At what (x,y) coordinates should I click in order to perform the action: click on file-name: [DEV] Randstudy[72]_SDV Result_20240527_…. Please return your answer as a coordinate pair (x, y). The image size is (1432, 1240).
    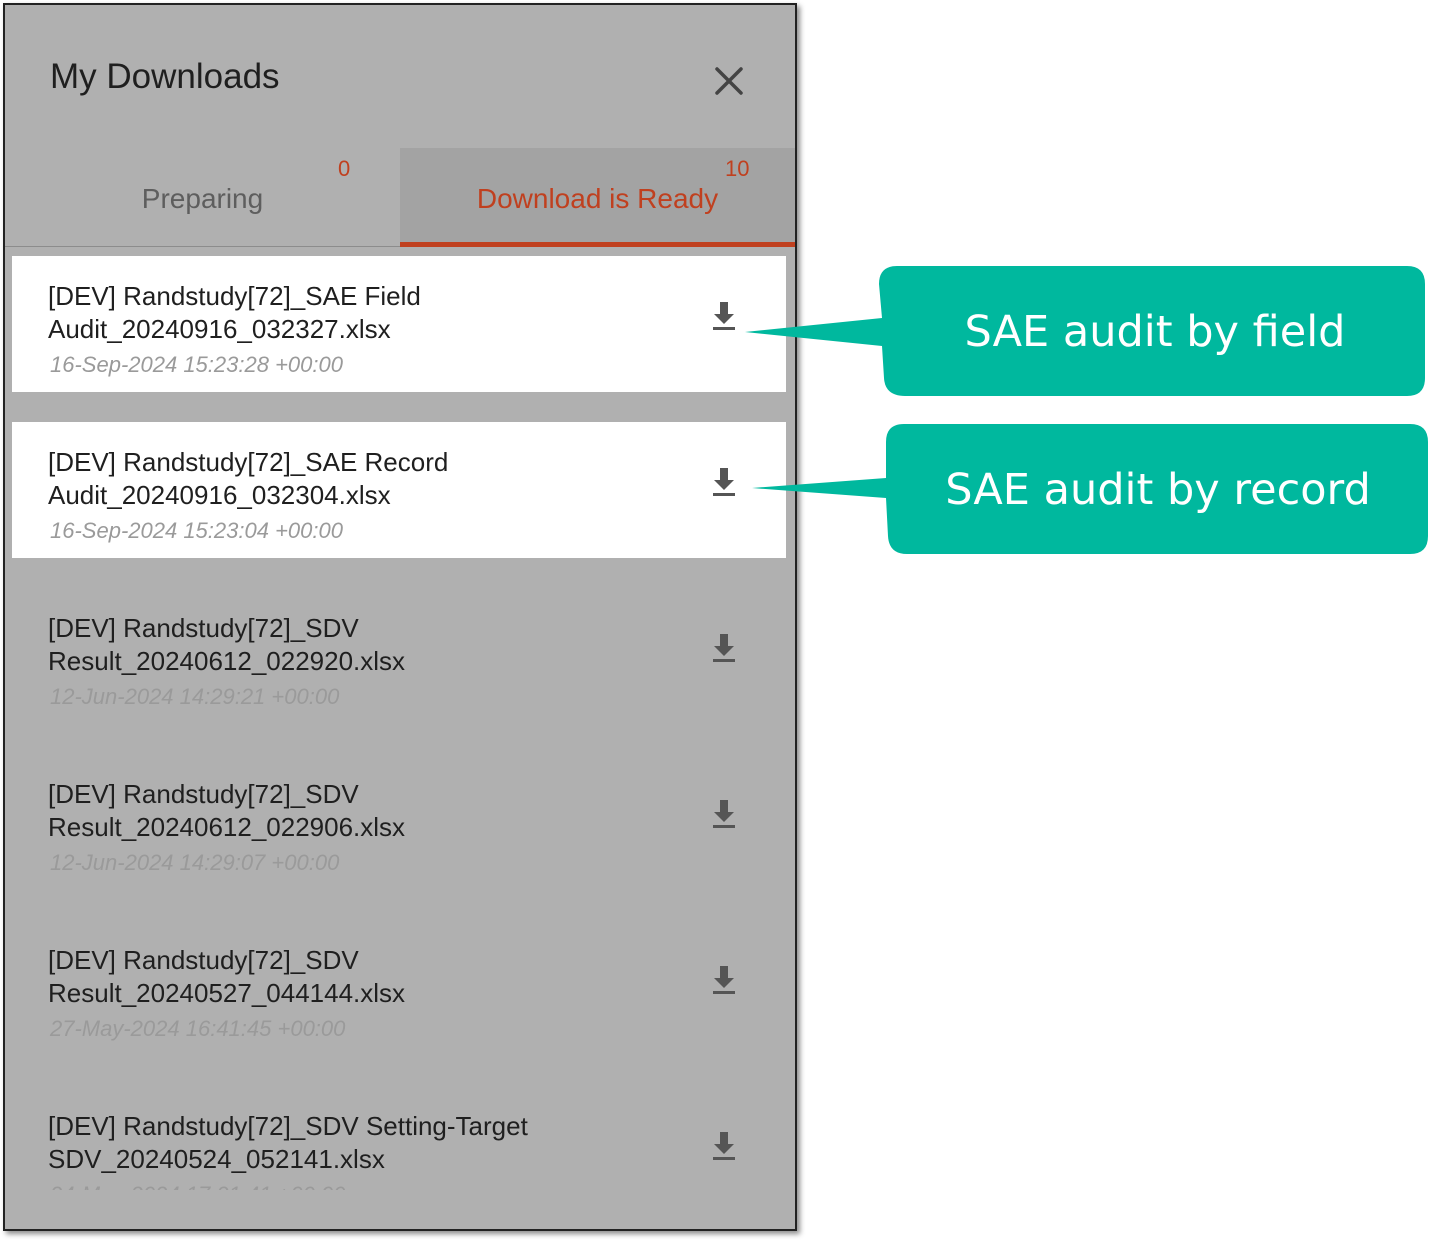
    Looking at the image, I should click on (227, 976).